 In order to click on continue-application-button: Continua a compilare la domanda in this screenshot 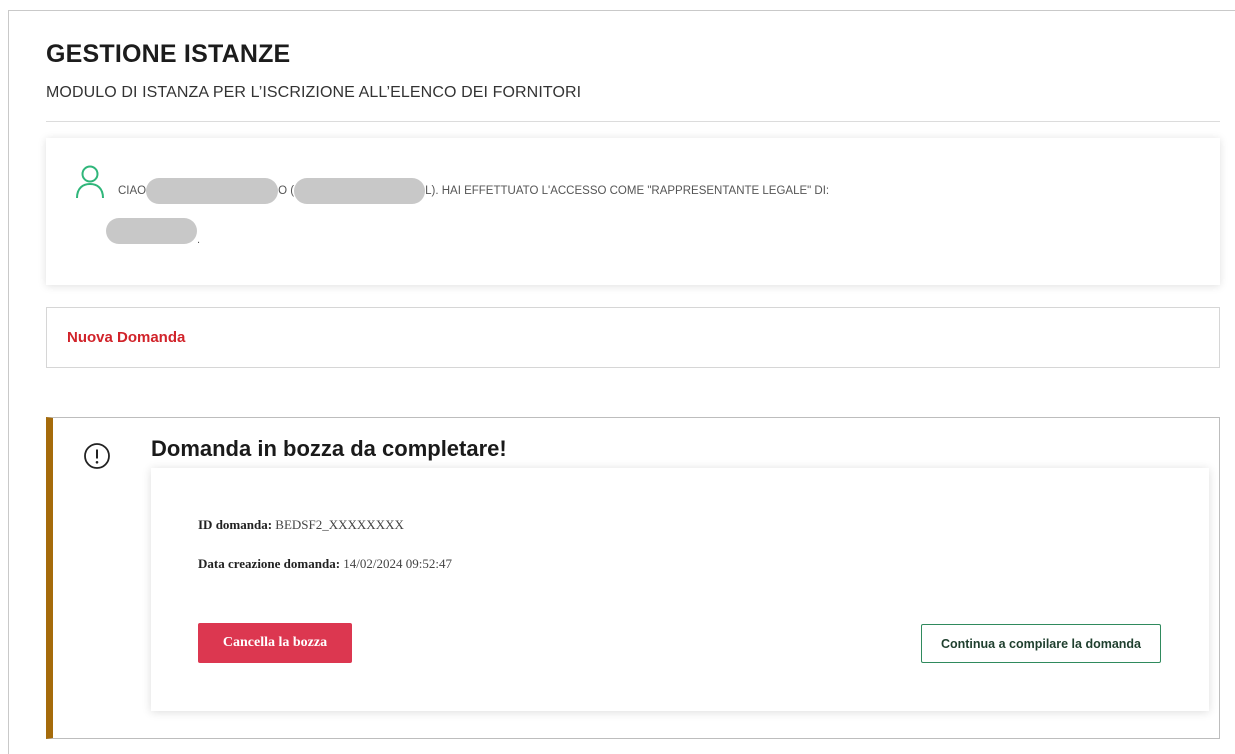, I will do `click(1041, 643)`.